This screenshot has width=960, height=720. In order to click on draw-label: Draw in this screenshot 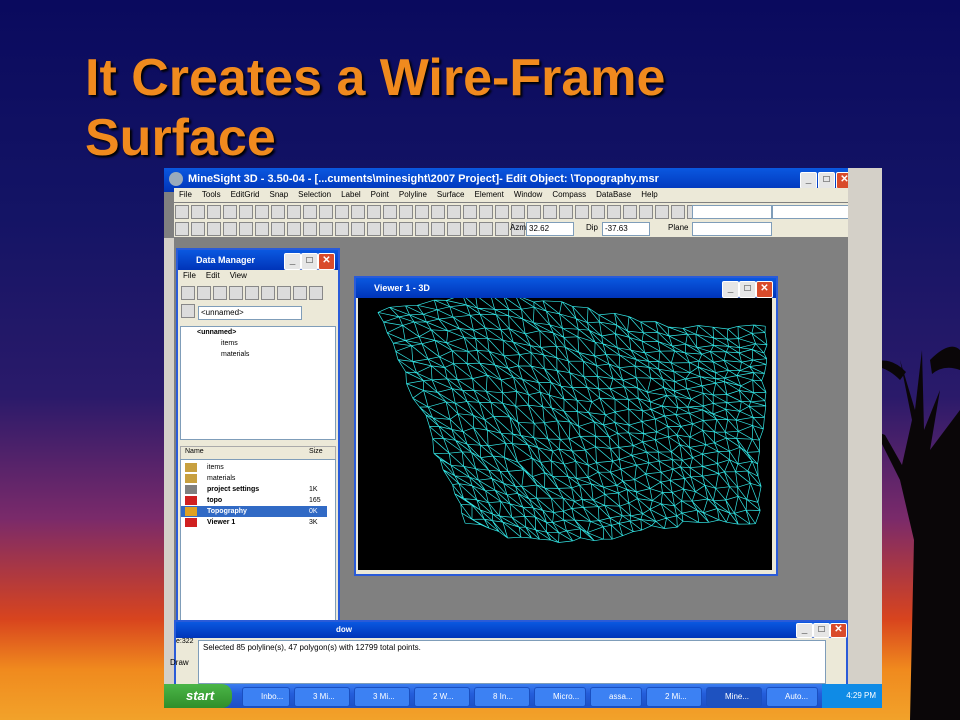, I will do `click(179, 662)`.